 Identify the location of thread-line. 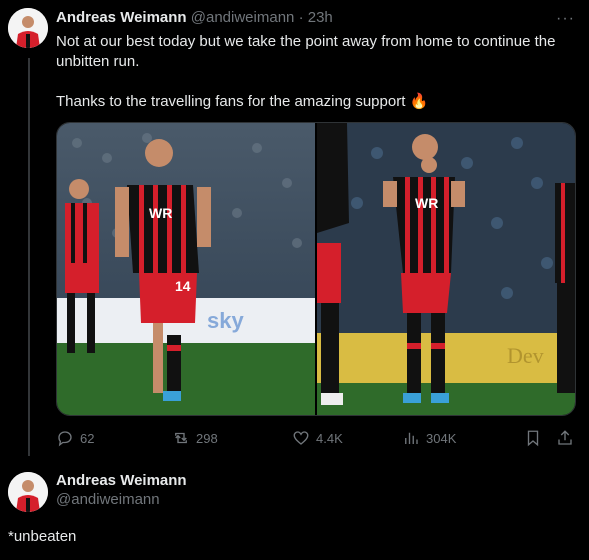
(29, 257).